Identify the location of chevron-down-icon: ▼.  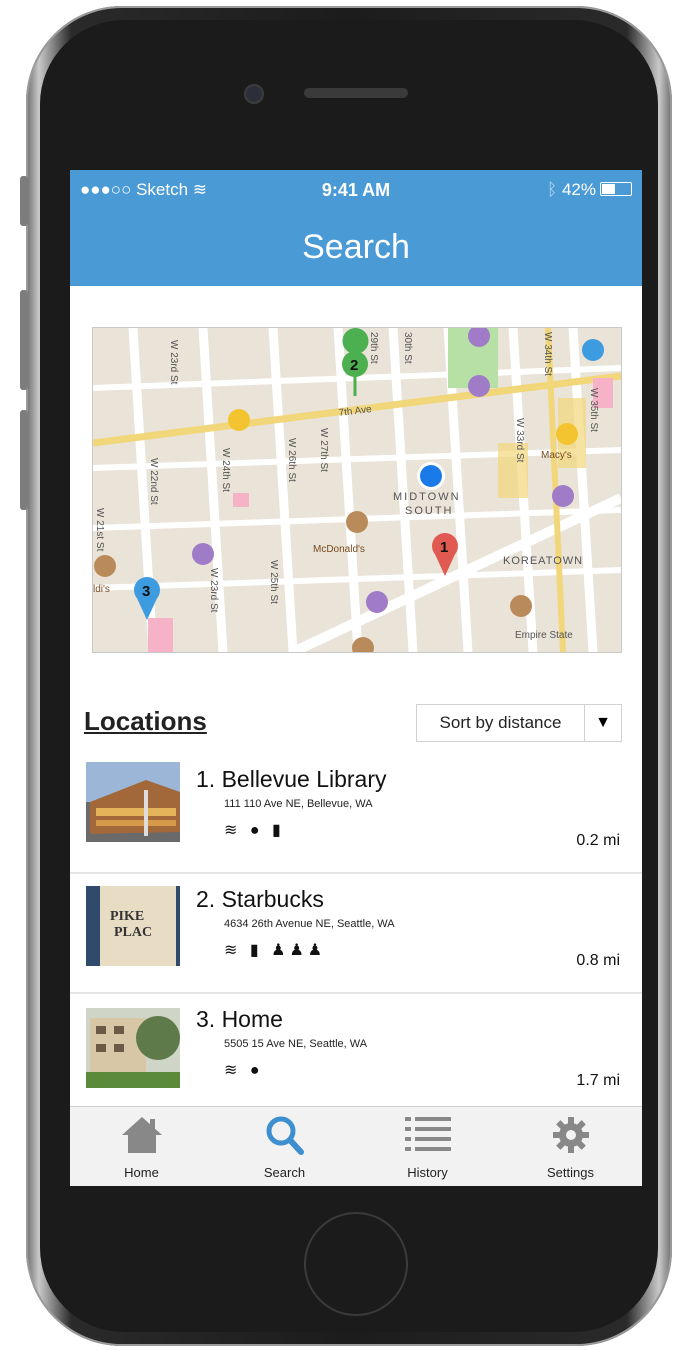
(603, 723).